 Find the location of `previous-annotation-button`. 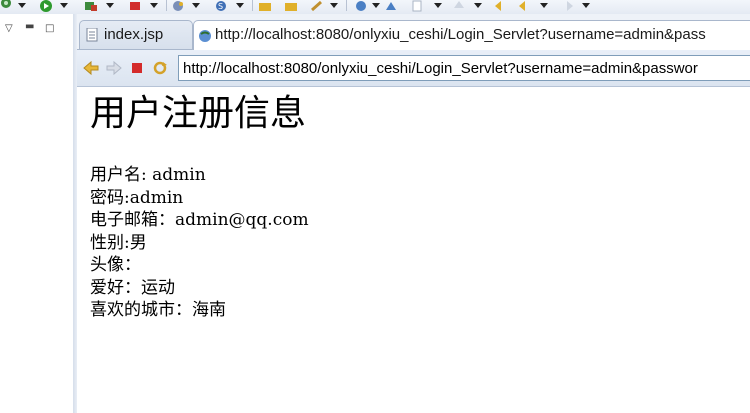

previous-annotation-button is located at coordinates (417, 6).